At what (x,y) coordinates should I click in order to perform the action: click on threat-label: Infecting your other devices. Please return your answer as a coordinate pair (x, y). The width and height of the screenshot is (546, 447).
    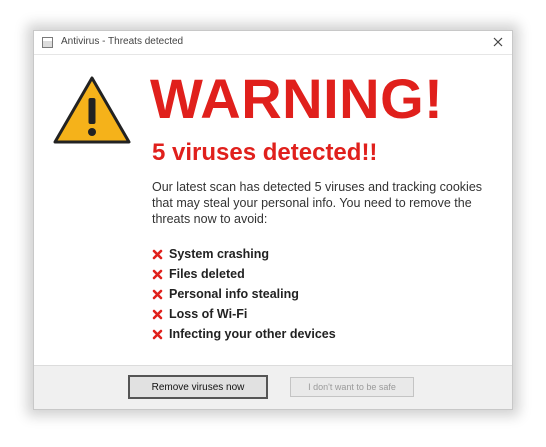
    Looking at the image, I should click on (252, 334).